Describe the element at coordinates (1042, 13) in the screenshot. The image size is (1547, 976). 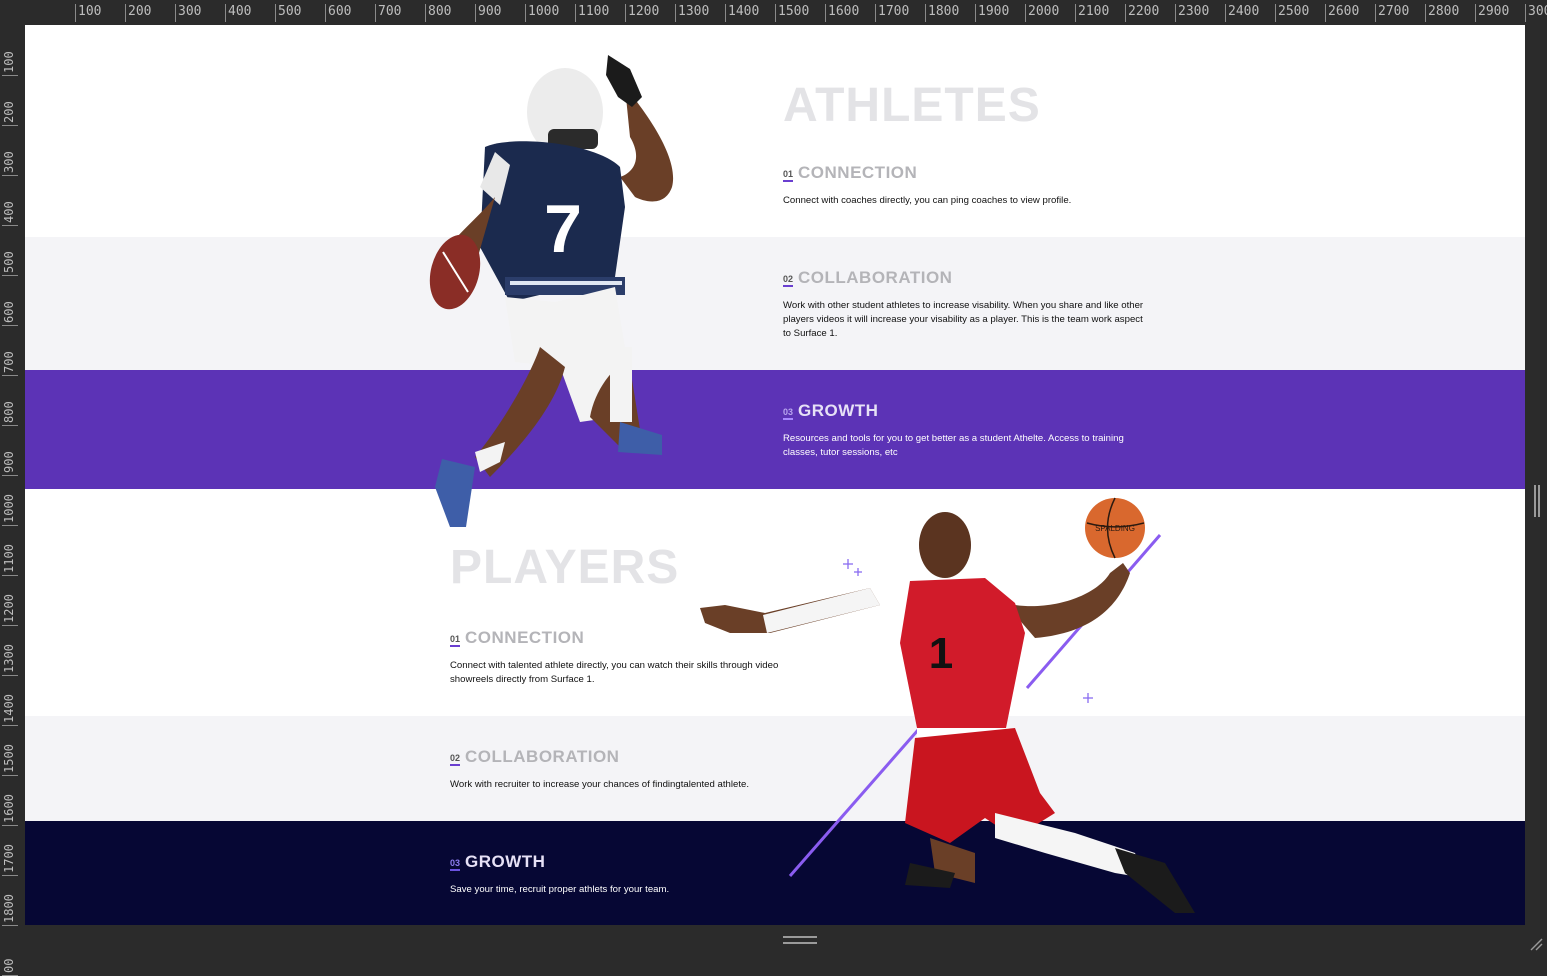
I see `ruler-tick-label: 2000` at that location.